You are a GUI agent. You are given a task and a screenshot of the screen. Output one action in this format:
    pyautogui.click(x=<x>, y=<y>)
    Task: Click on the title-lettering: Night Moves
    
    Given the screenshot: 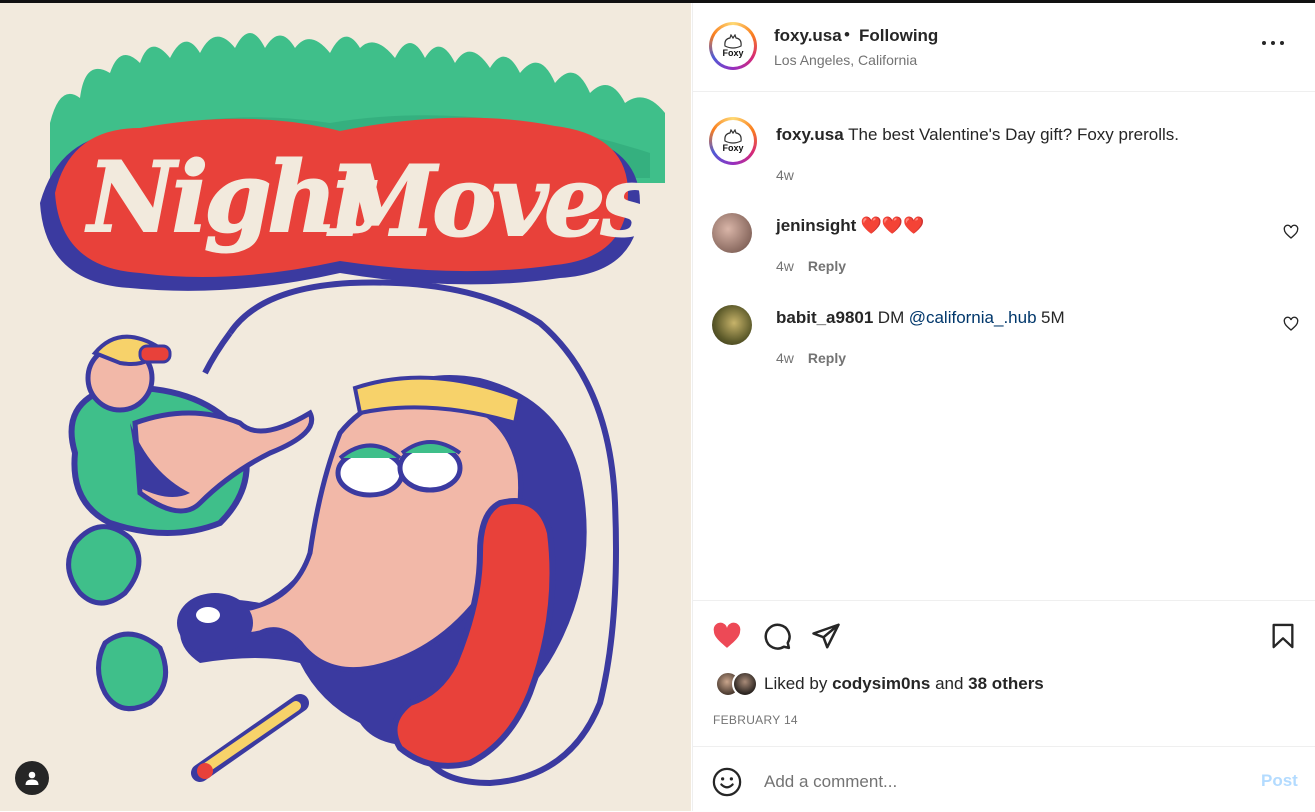 What is the action you would take?
    pyautogui.click(x=349, y=204)
    